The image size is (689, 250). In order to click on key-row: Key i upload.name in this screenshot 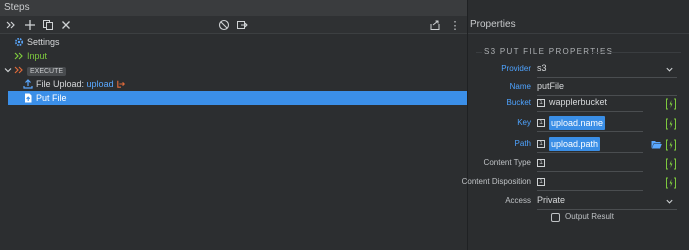, I will do `click(578, 124)`.